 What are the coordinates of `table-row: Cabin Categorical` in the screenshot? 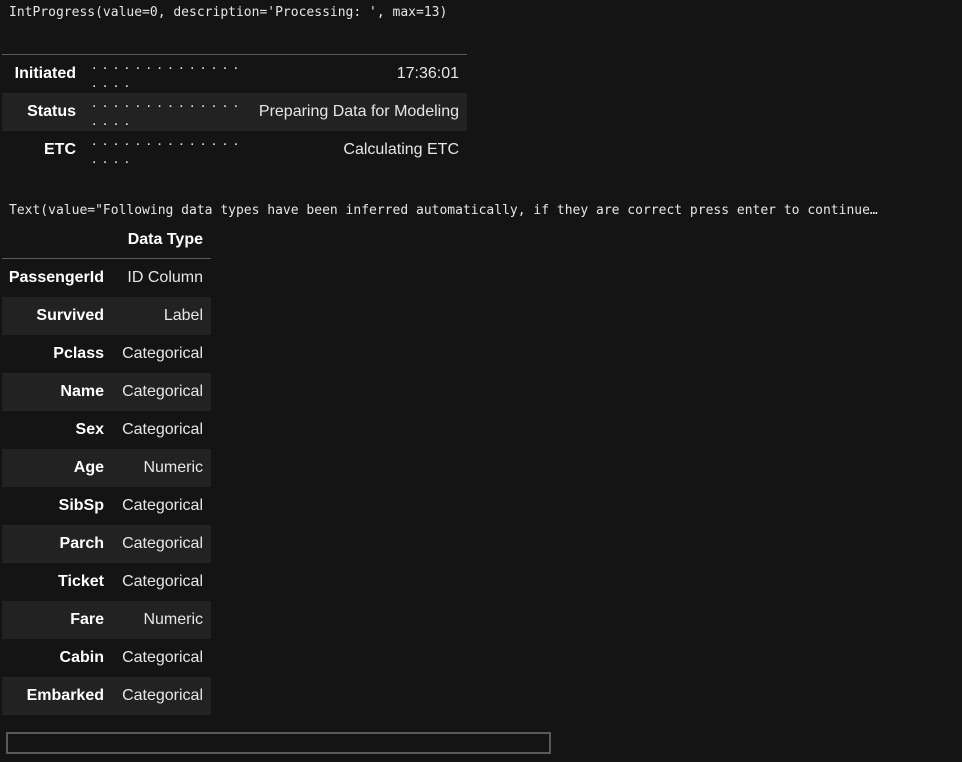 It's located at (106, 658).